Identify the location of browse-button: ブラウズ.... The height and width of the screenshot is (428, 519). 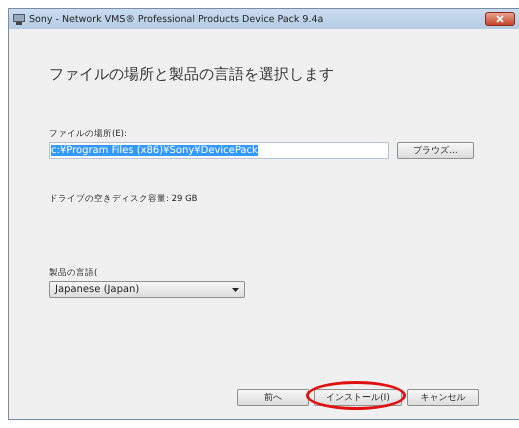
(435, 150).